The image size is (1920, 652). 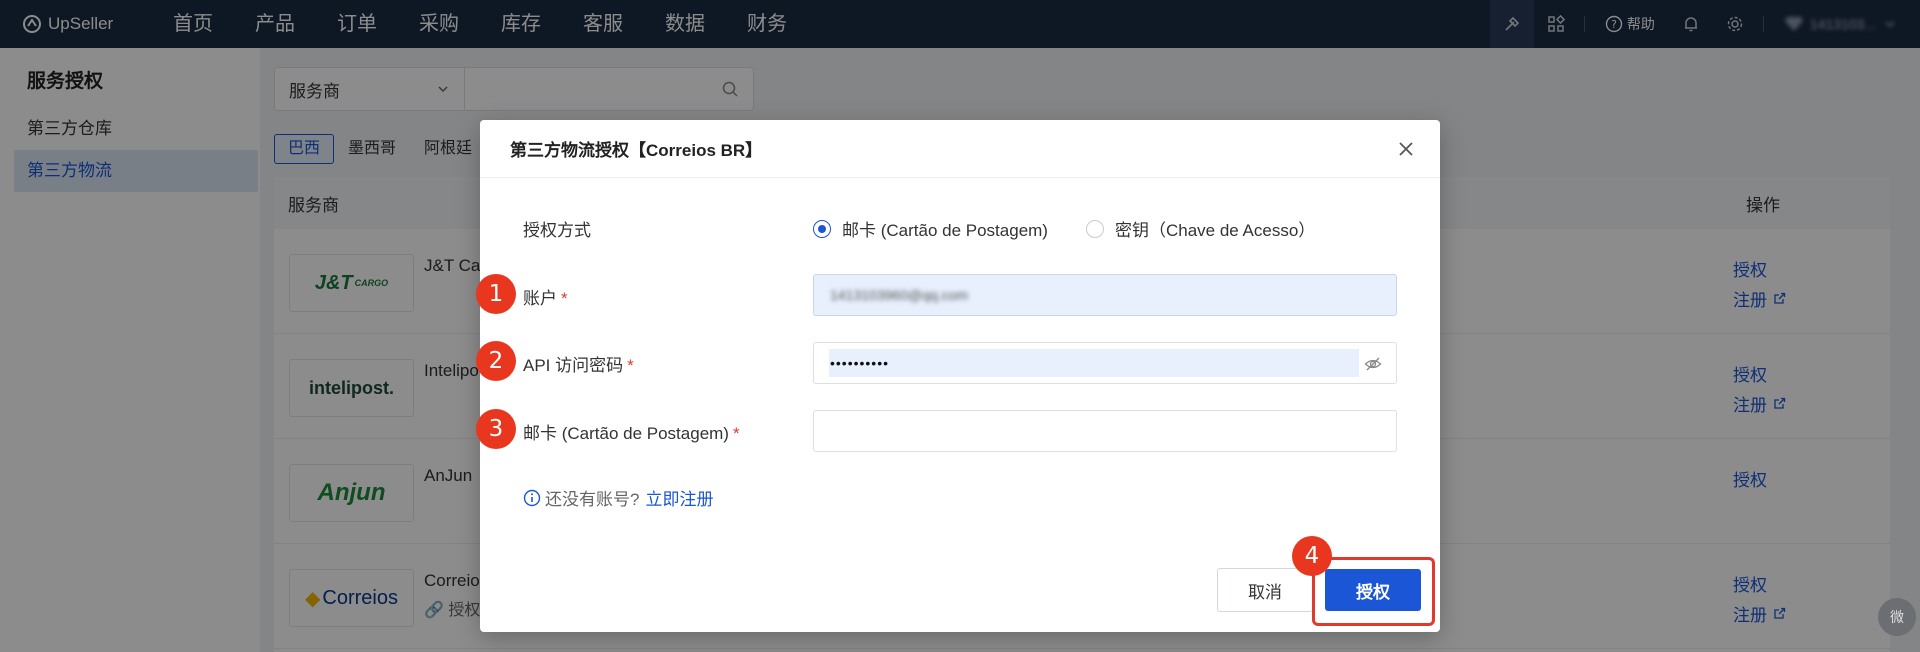 What do you see at coordinates (1094, 363) in the screenshot?
I see `api-password-value: ••••••••••` at bounding box center [1094, 363].